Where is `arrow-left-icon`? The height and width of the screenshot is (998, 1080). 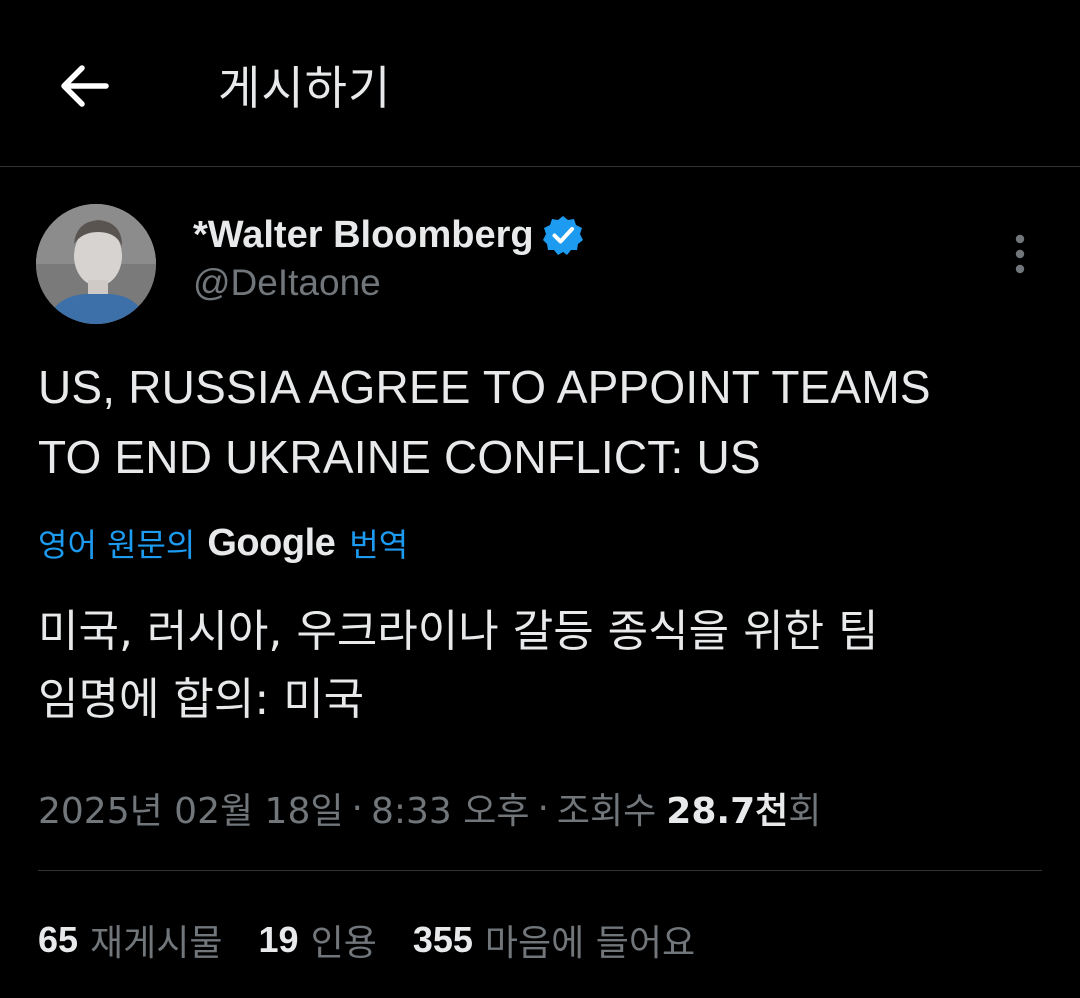
arrow-left-icon is located at coordinates (85, 86).